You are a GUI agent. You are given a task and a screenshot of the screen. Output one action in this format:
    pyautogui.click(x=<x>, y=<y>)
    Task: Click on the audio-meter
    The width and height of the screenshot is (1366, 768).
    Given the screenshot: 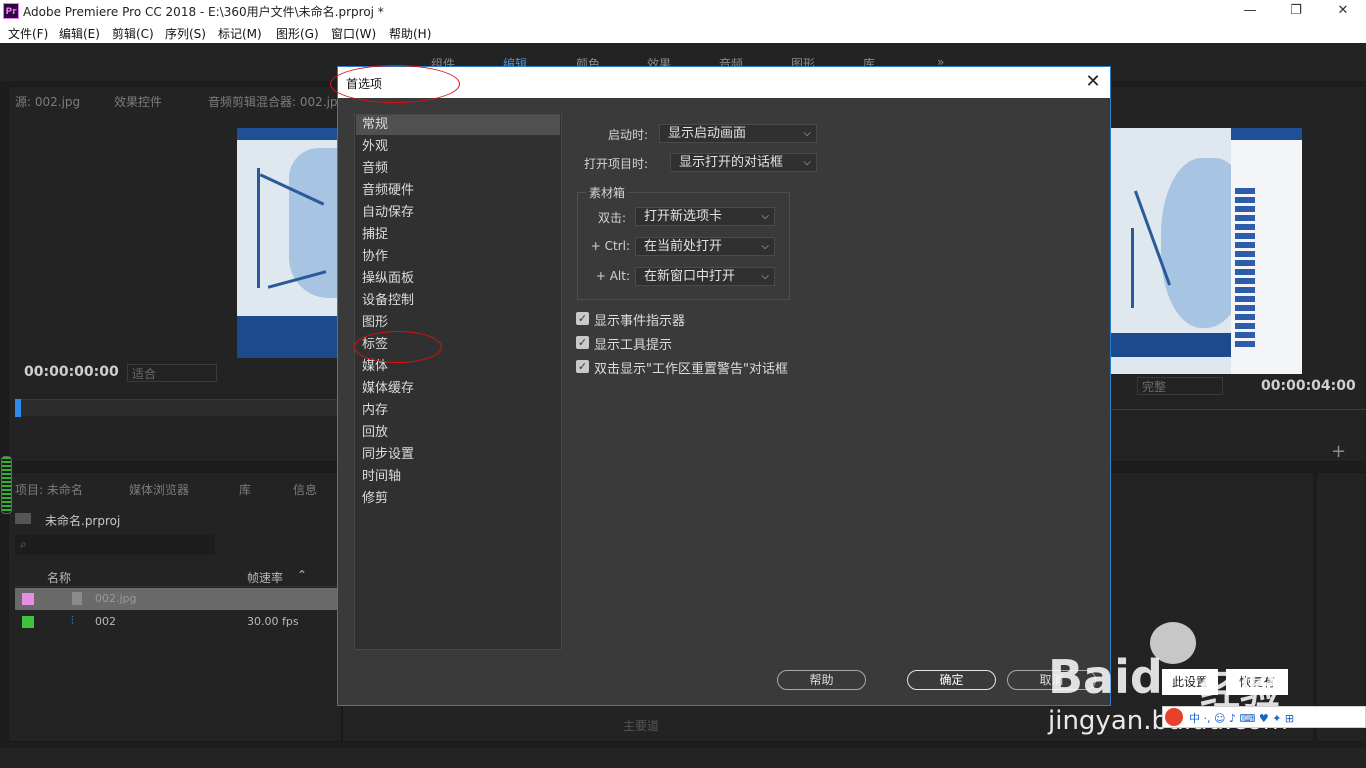 What is the action you would take?
    pyautogui.click(x=6, y=485)
    